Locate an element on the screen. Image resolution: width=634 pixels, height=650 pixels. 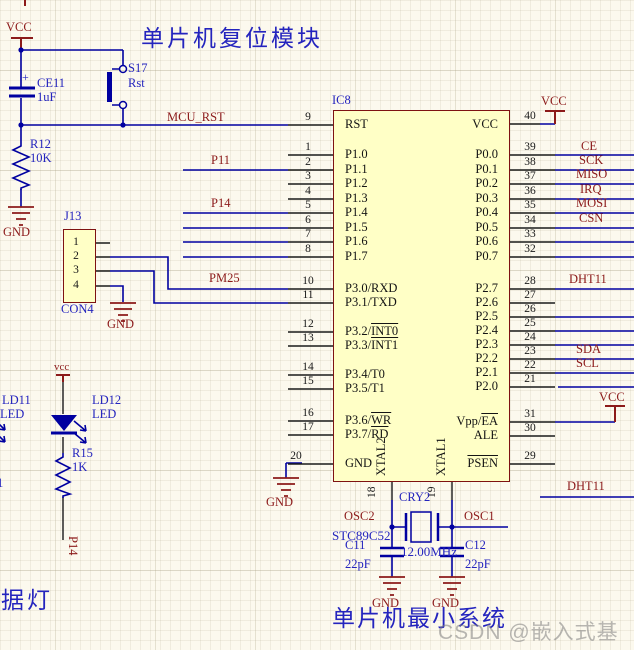
pin-label-rst: RST is located at coordinates (356, 124).